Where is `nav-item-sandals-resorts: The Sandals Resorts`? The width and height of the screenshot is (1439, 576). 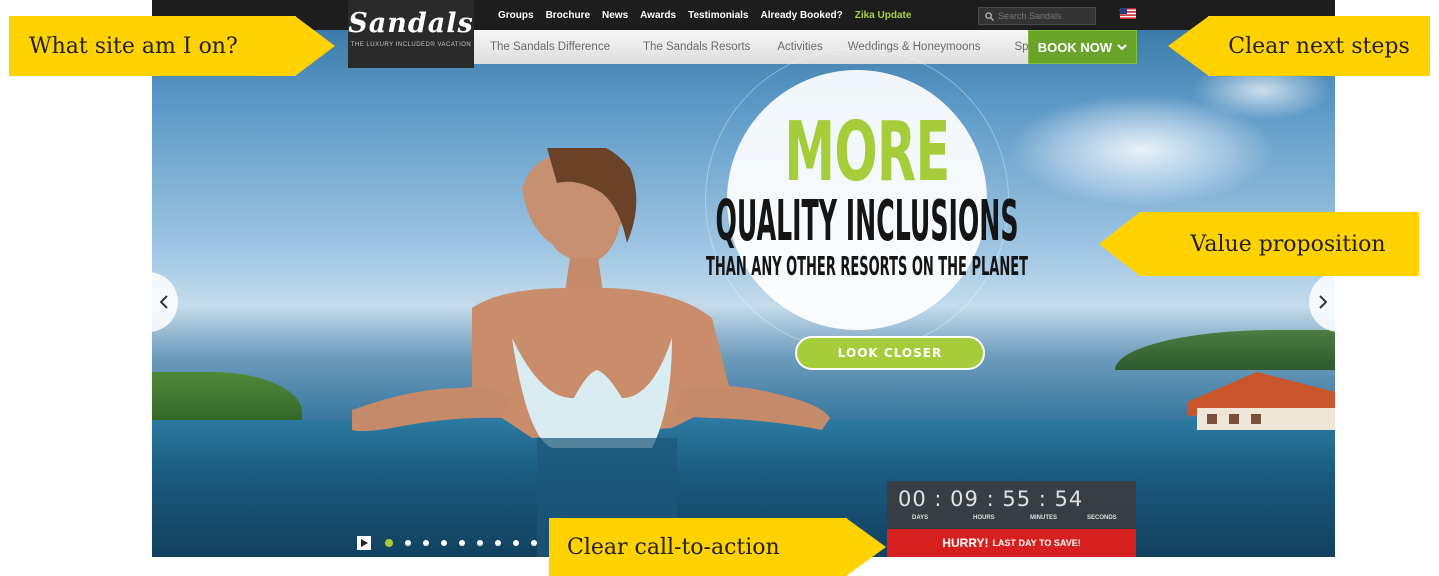 nav-item-sandals-resorts: The Sandals Resorts is located at coordinates (696, 47).